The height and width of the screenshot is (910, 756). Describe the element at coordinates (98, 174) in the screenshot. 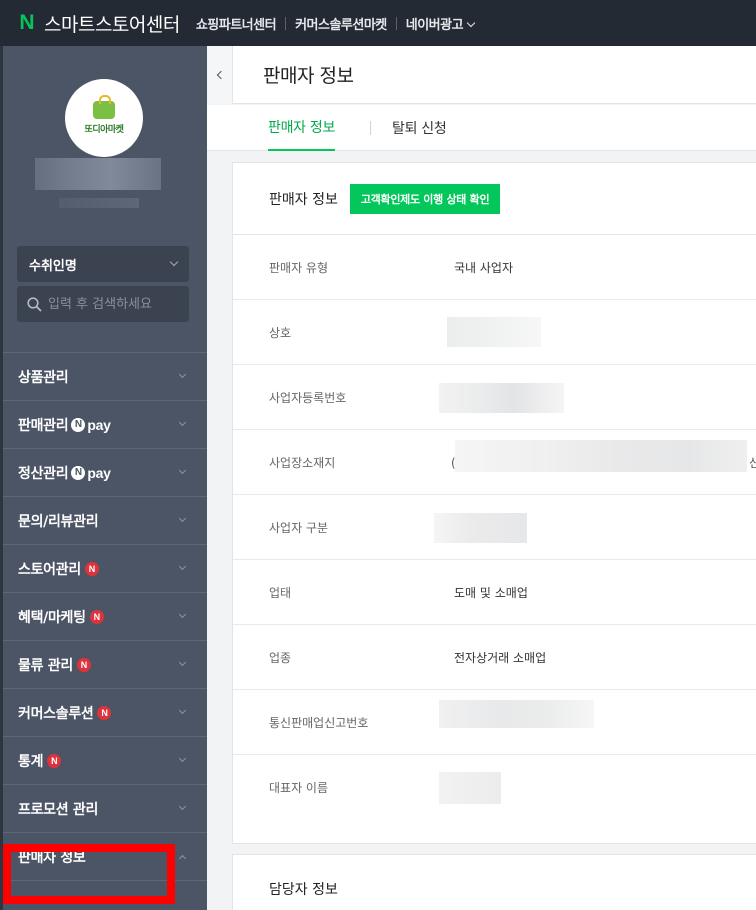

I see `blurred-store-name` at that location.